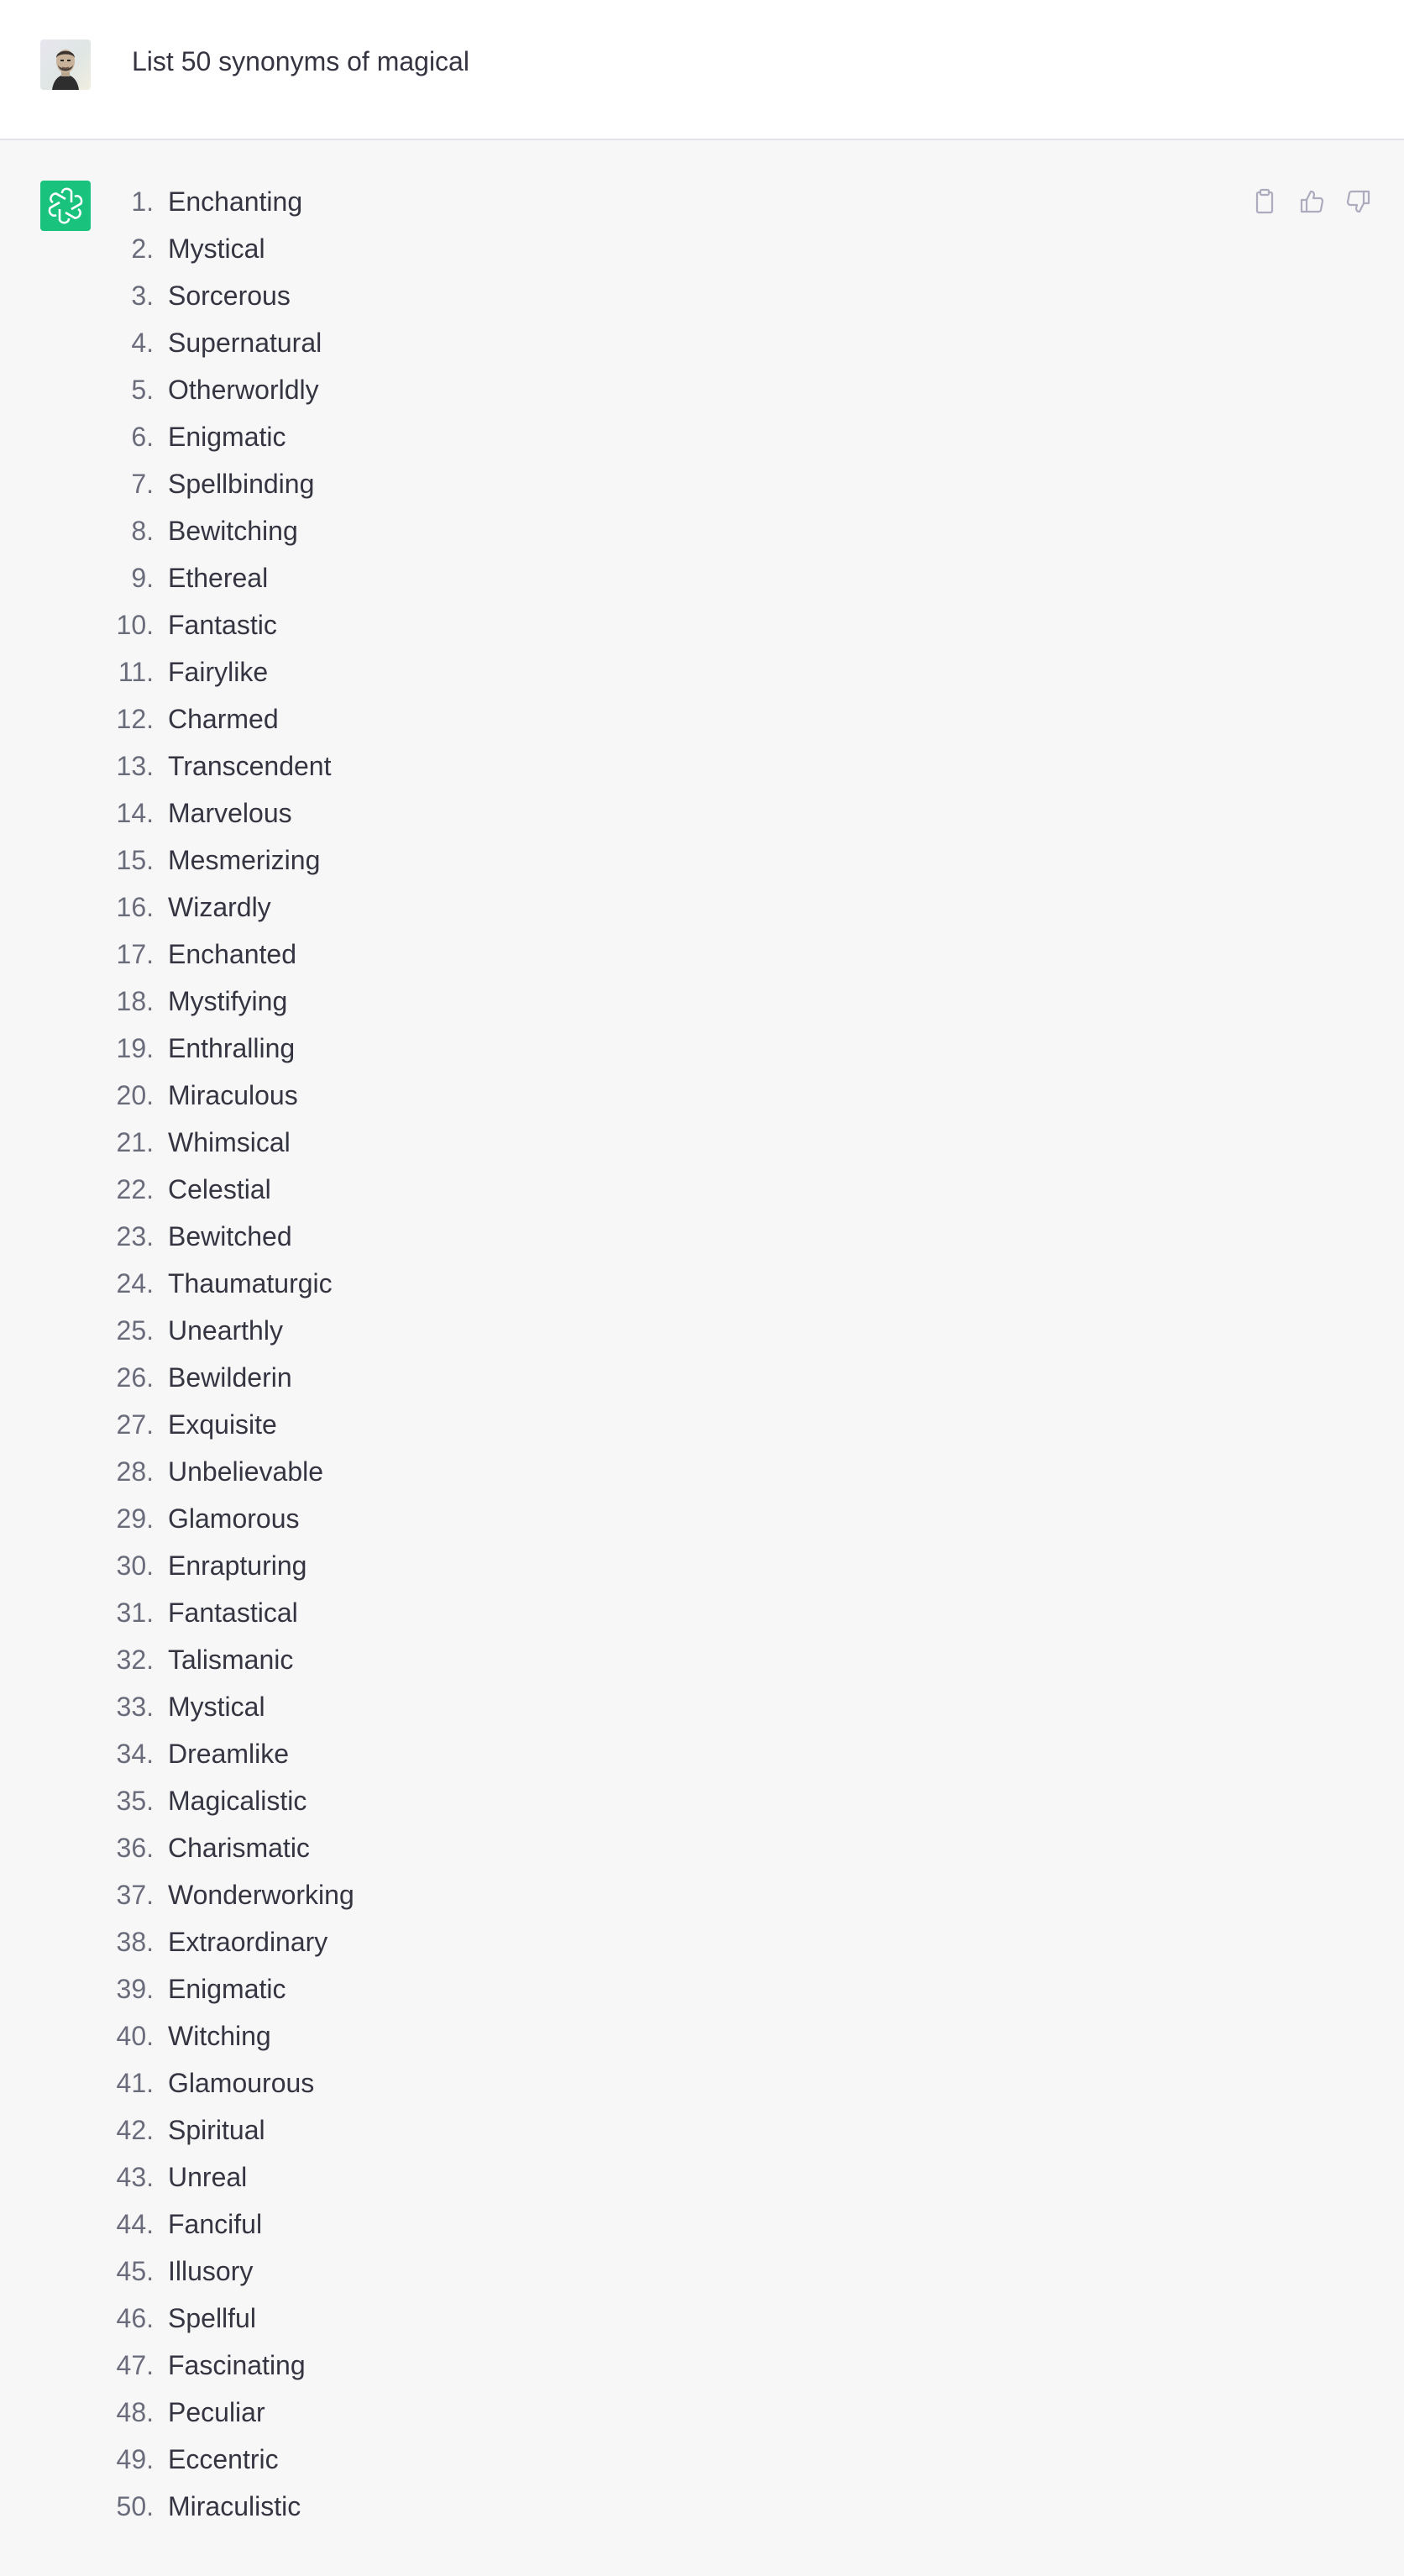  Describe the element at coordinates (135, 1754) in the screenshot. I see `list-item-number: 34.` at that location.